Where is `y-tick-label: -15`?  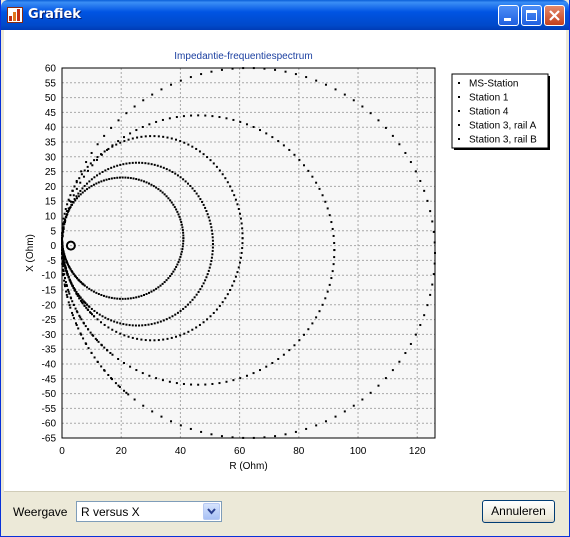 y-tick-label: -15 is located at coordinates (49, 291).